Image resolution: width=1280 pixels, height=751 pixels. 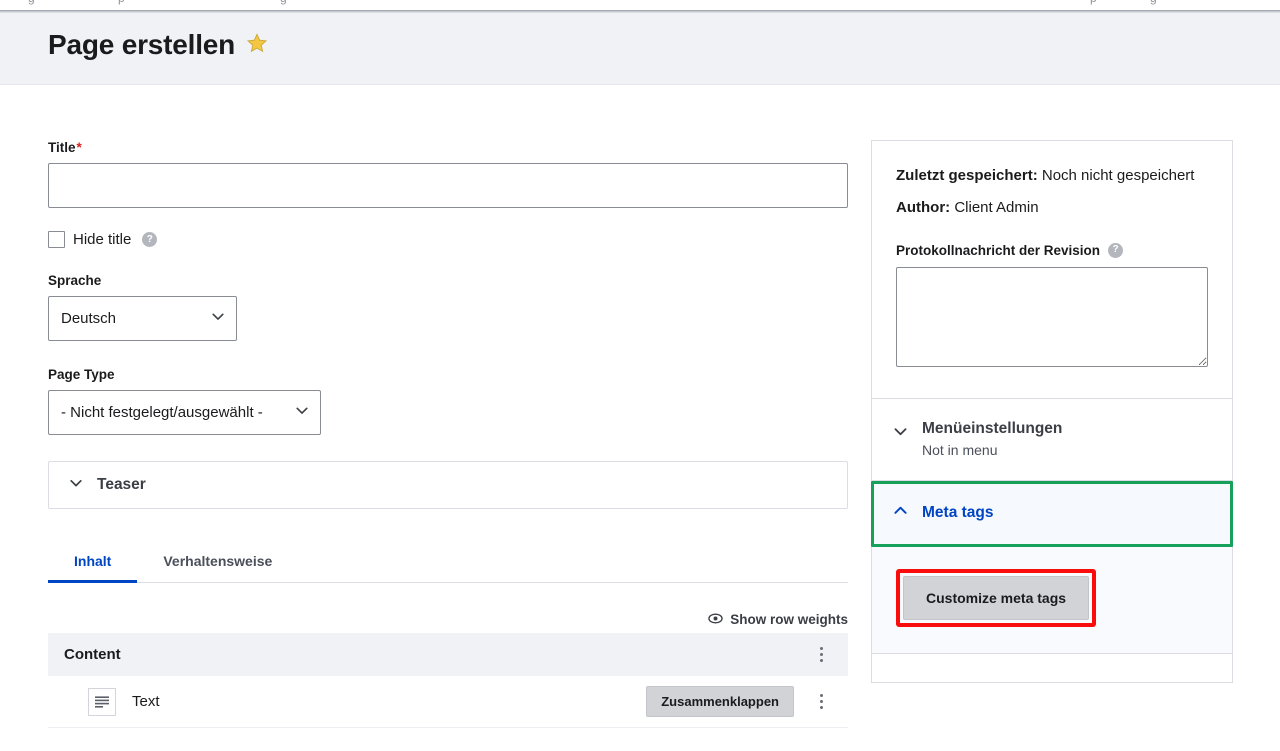 What do you see at coordinates (93, 563) in the screenshot?
I see `tab-inhalt: Inhalt` at bounding box center [93, 563].